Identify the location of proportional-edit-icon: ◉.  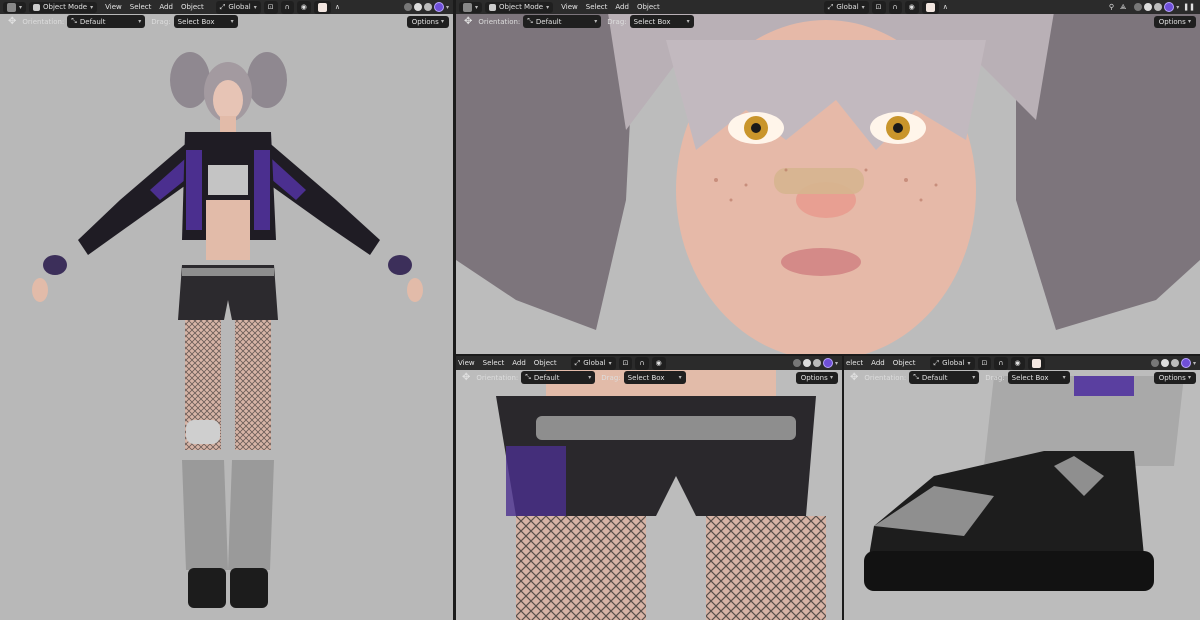
(303, 7).